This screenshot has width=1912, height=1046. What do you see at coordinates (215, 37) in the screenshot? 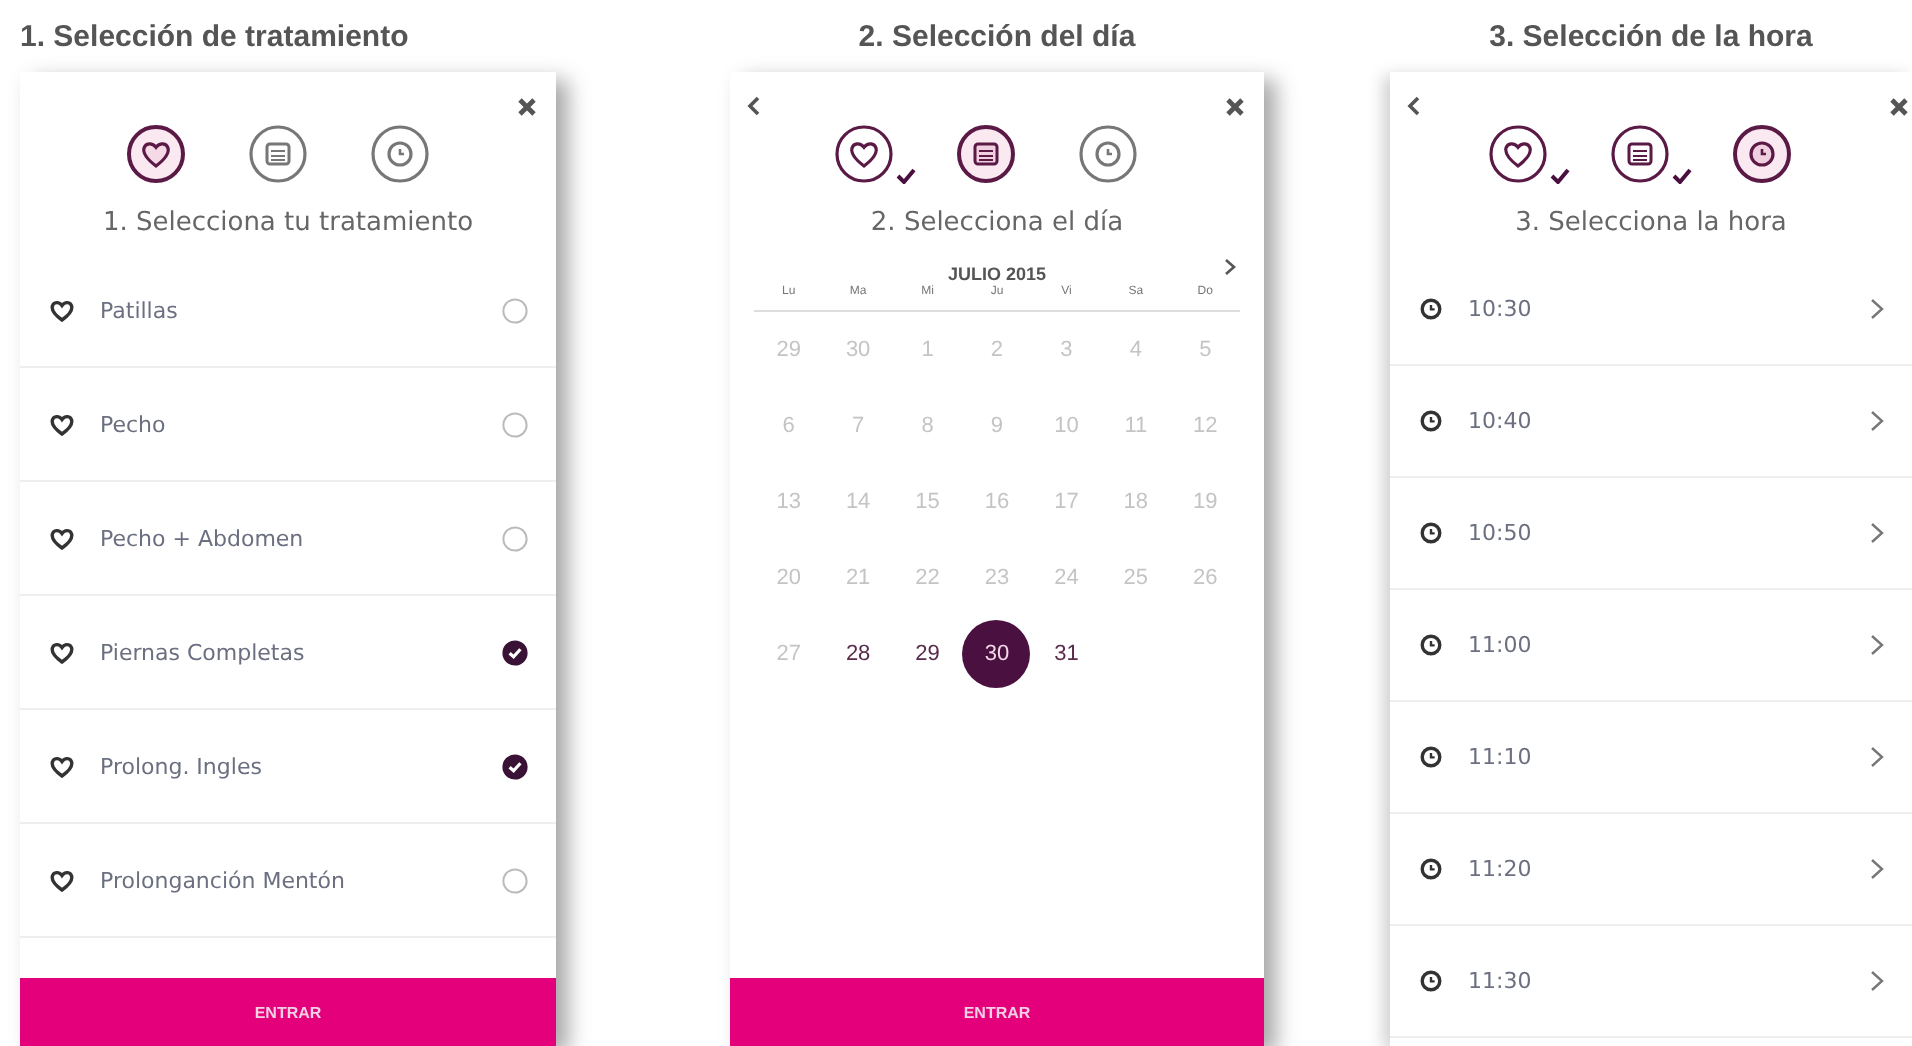
I see `step-heading: 1. Selección de tratamiento` at bounding box center [215, 37].